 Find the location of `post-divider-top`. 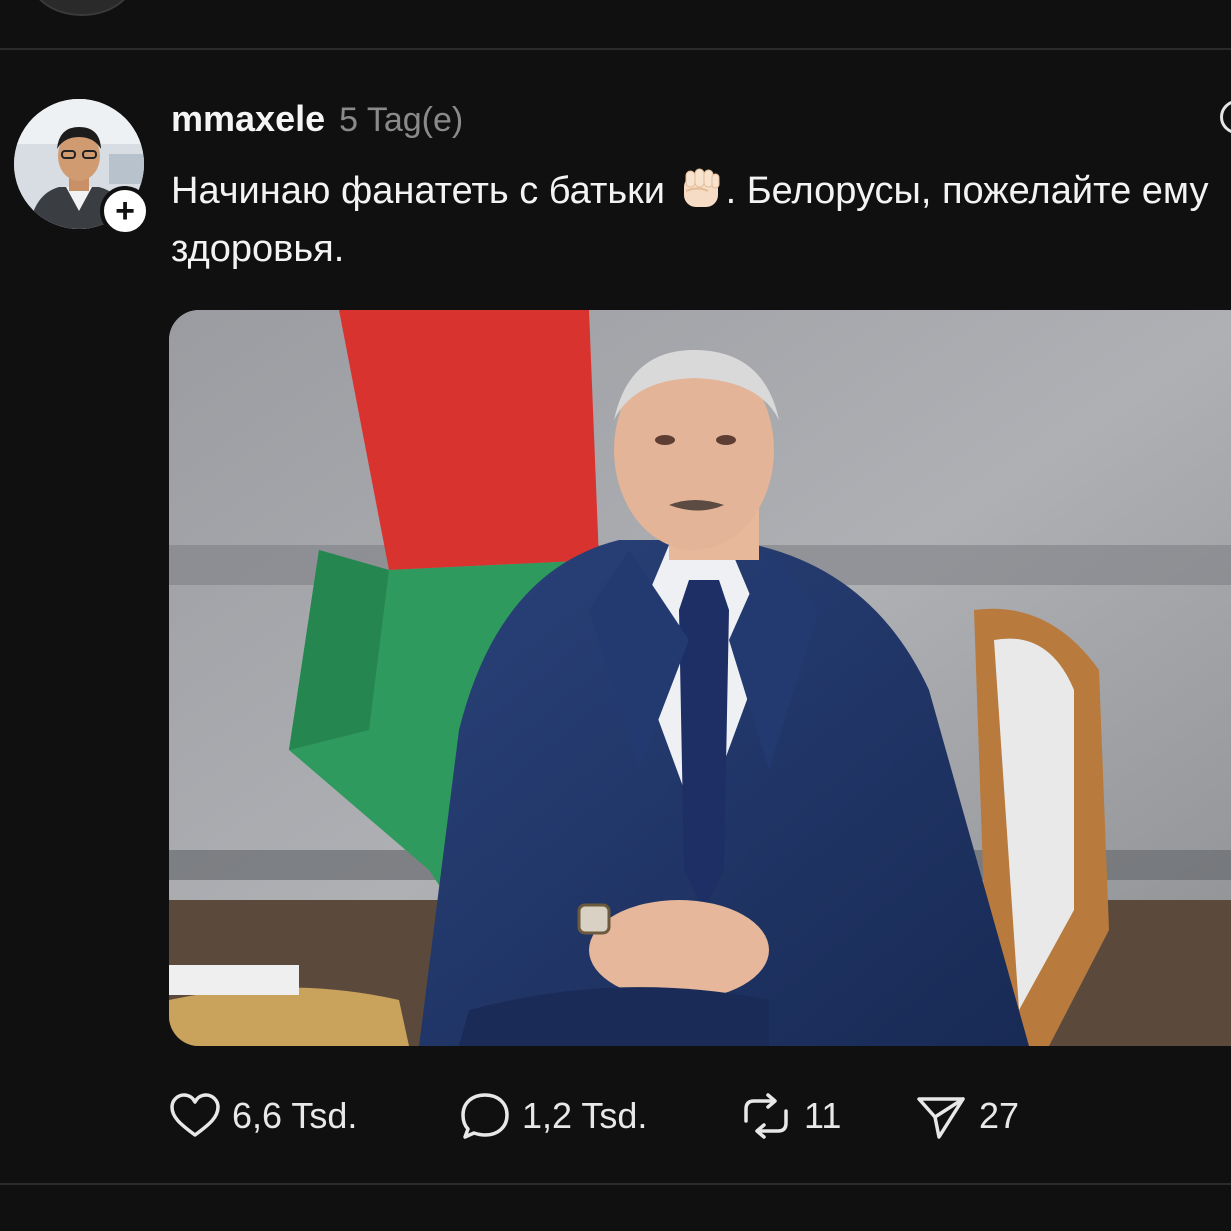

post-divider-top is located at coordinates (615, 49).